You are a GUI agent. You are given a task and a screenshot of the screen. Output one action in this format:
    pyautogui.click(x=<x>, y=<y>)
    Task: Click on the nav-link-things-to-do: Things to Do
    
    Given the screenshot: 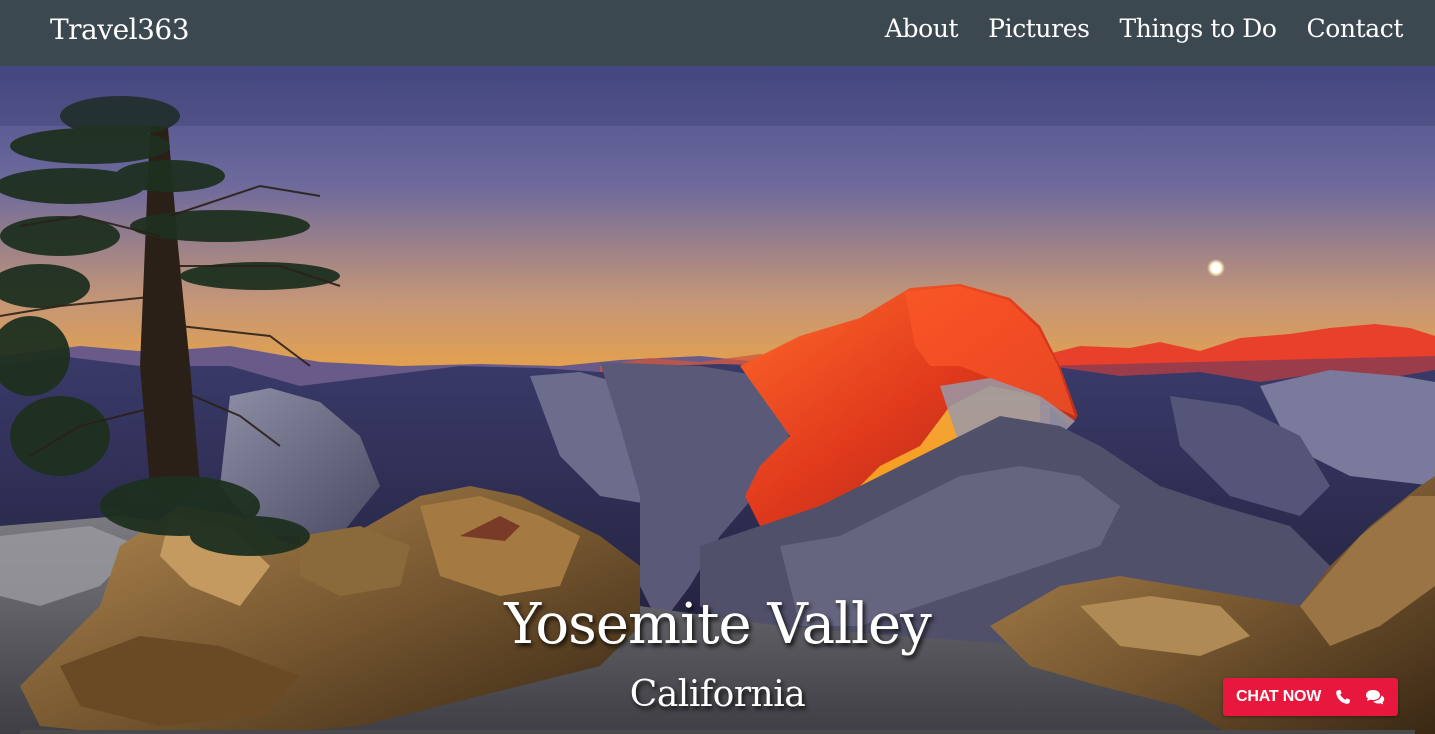 What is the action you would take?
    pyautogui.click(x=1198, y=28)
    